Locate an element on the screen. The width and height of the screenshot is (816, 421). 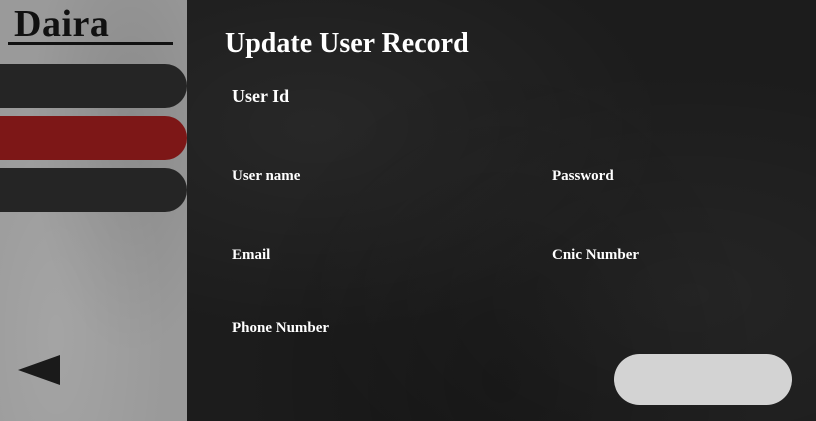
user-id-label: User Id is located at coordinates (261, 96).